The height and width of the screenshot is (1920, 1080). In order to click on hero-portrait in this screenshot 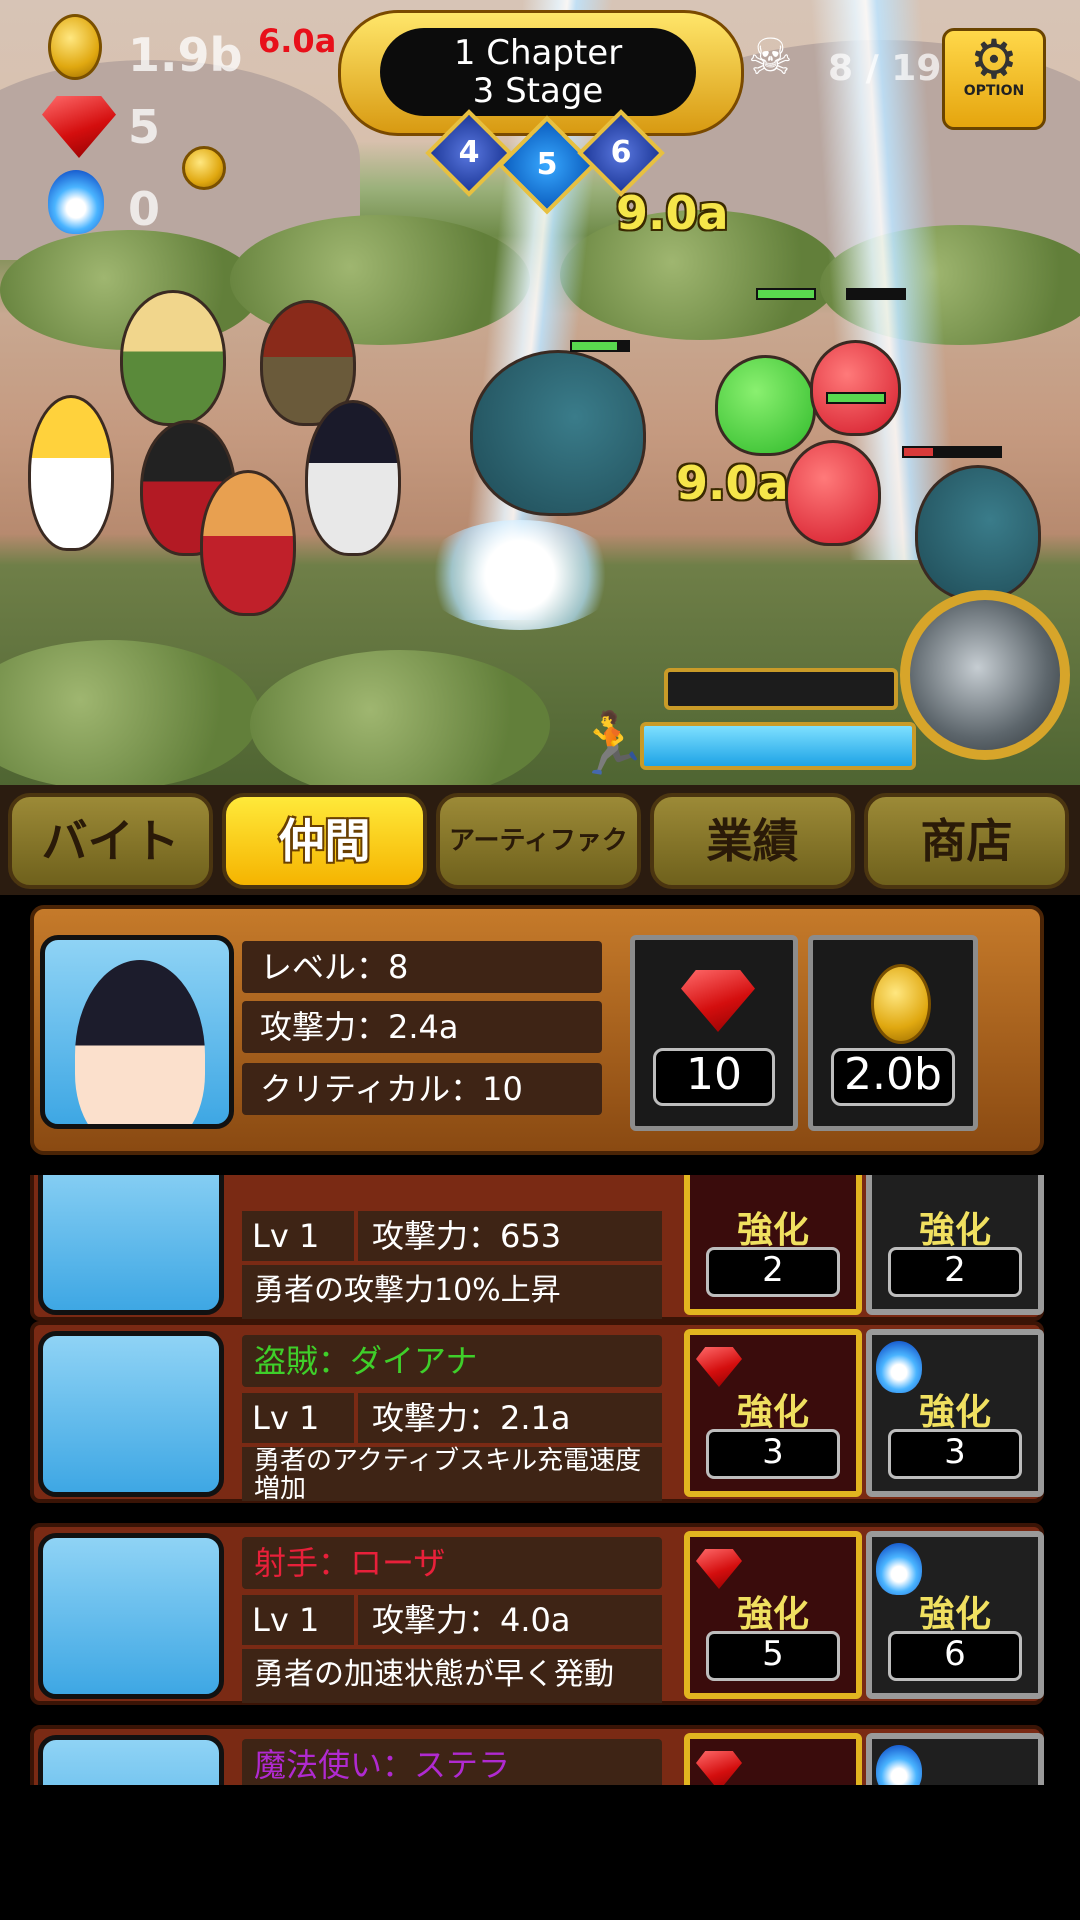, I will do `click(137, 1032)`.